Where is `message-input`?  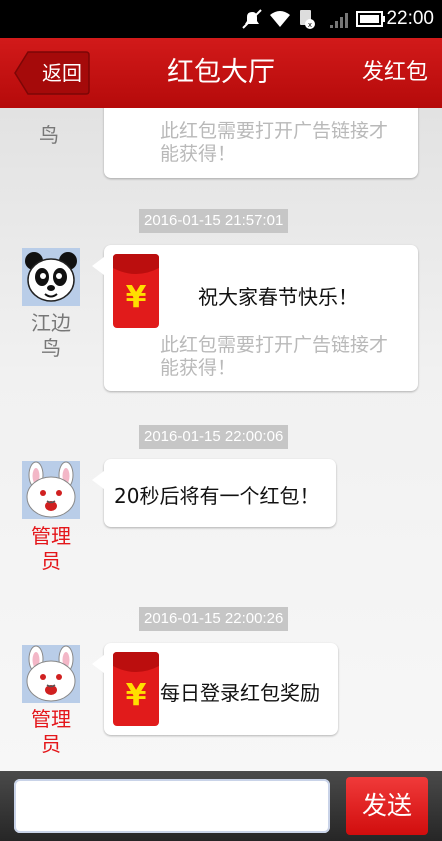 message-input is located at coordinates (172, 806).